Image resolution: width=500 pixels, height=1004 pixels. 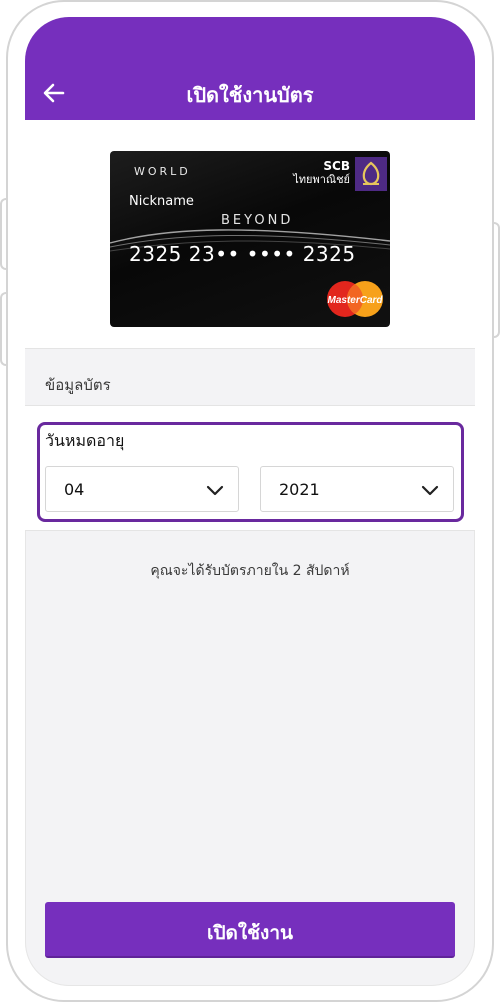 What do you see at coordinates (142, 489) in the screenshot?
I see `expiry-month-select: 04` at bounding box center [142, 489].